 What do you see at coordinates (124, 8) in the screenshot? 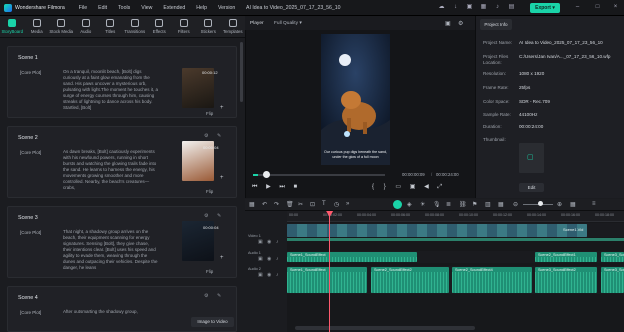
I see `menu-item-tools: Tools` at bounding box center [124, 8].